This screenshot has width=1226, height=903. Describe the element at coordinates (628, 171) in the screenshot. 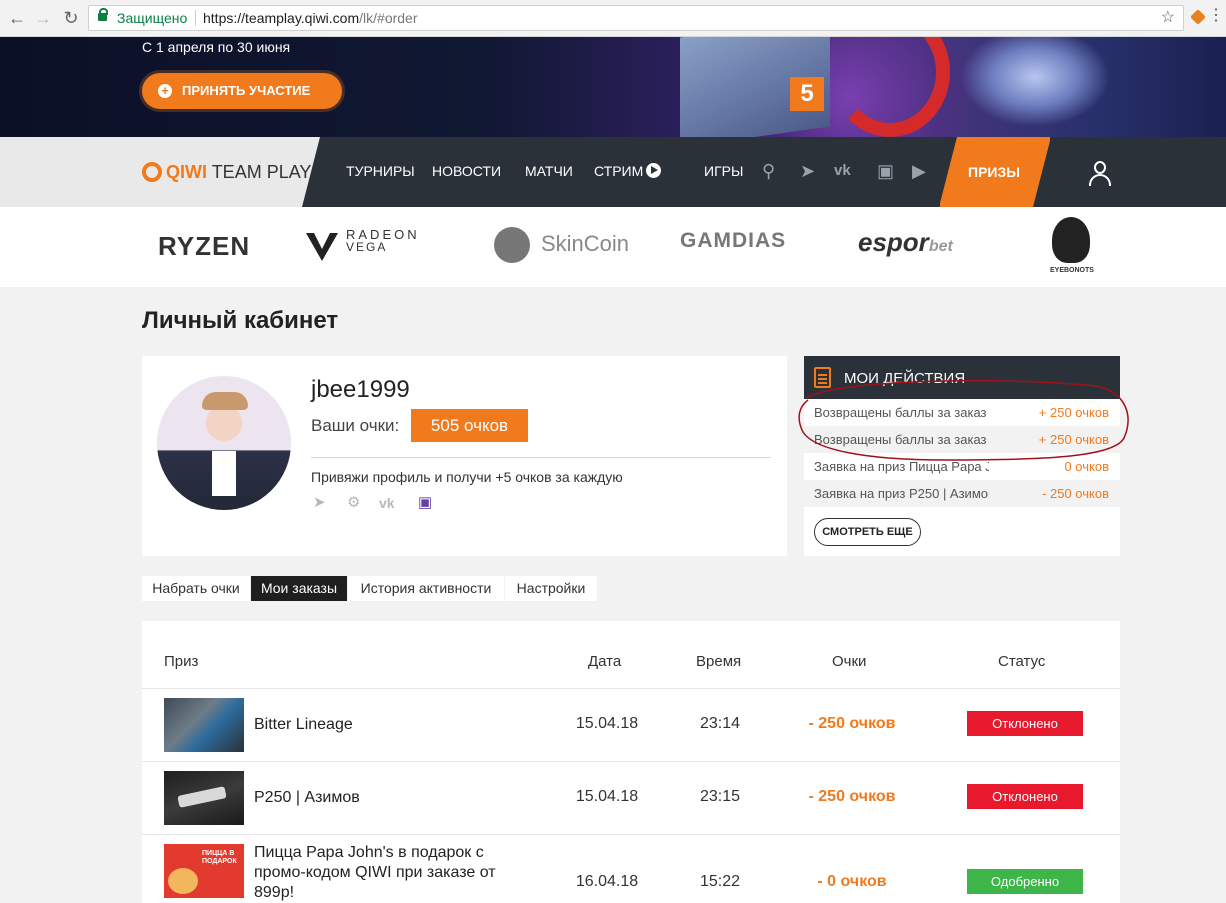

I see `nav-stream: СТРИМ` at that location.